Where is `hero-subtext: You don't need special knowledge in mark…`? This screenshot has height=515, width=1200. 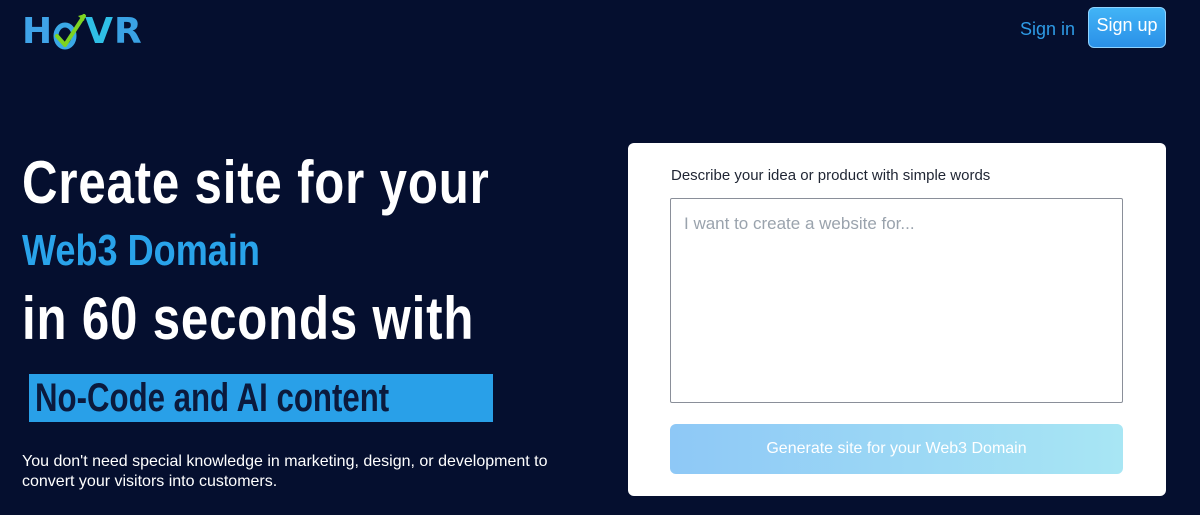
hero-subtext: You don't need special knowledge in mark… is located at coordinates (285, 471).